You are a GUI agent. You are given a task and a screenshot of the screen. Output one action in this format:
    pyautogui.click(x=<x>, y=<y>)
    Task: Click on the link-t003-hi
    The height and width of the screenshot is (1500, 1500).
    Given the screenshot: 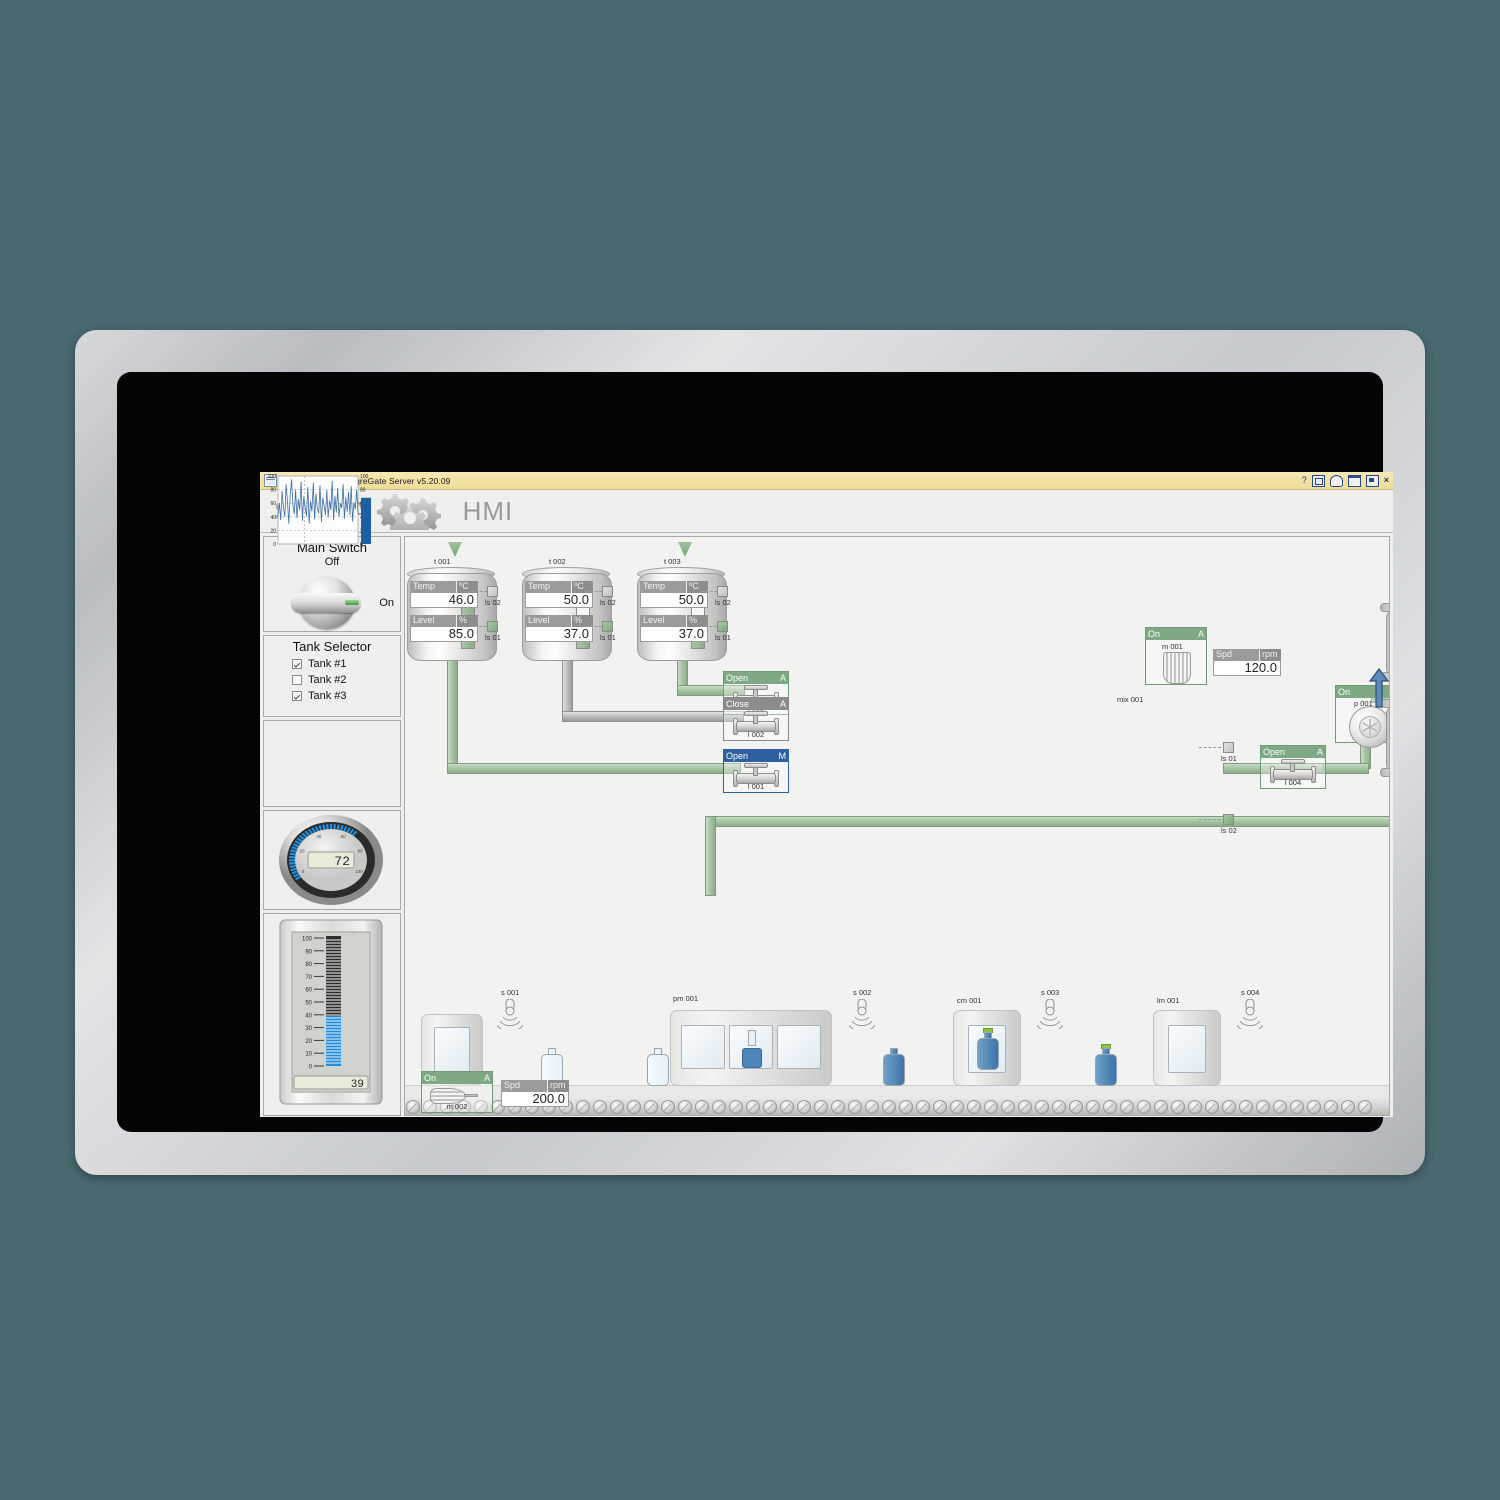 What is the action you would take?
    pyautogui.click(x=709, y=591)
    